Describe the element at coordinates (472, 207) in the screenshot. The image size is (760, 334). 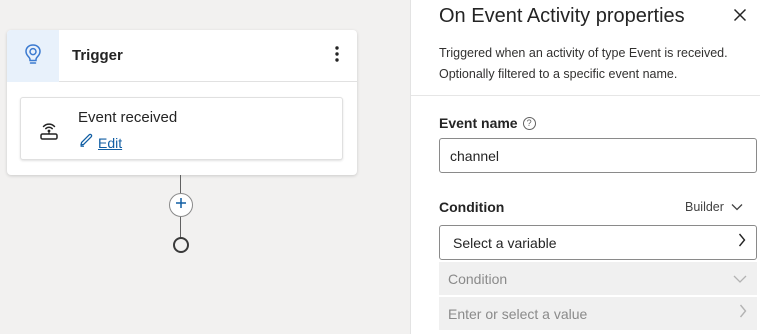
I see `condition-label: Condition` at that location.